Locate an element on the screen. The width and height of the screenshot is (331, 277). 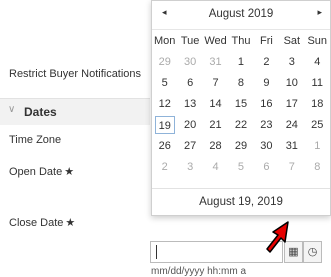
weekday-header: Mon is located at coordinates (165, 40).